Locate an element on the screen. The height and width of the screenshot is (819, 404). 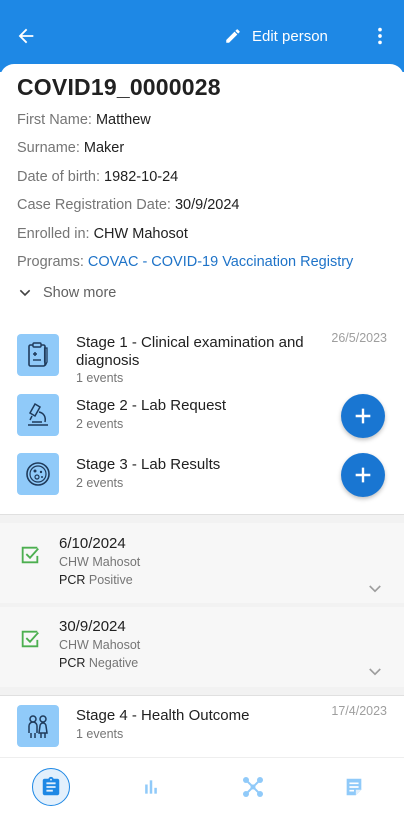
attr-label: Surname: is located at coordinates (48, 148).